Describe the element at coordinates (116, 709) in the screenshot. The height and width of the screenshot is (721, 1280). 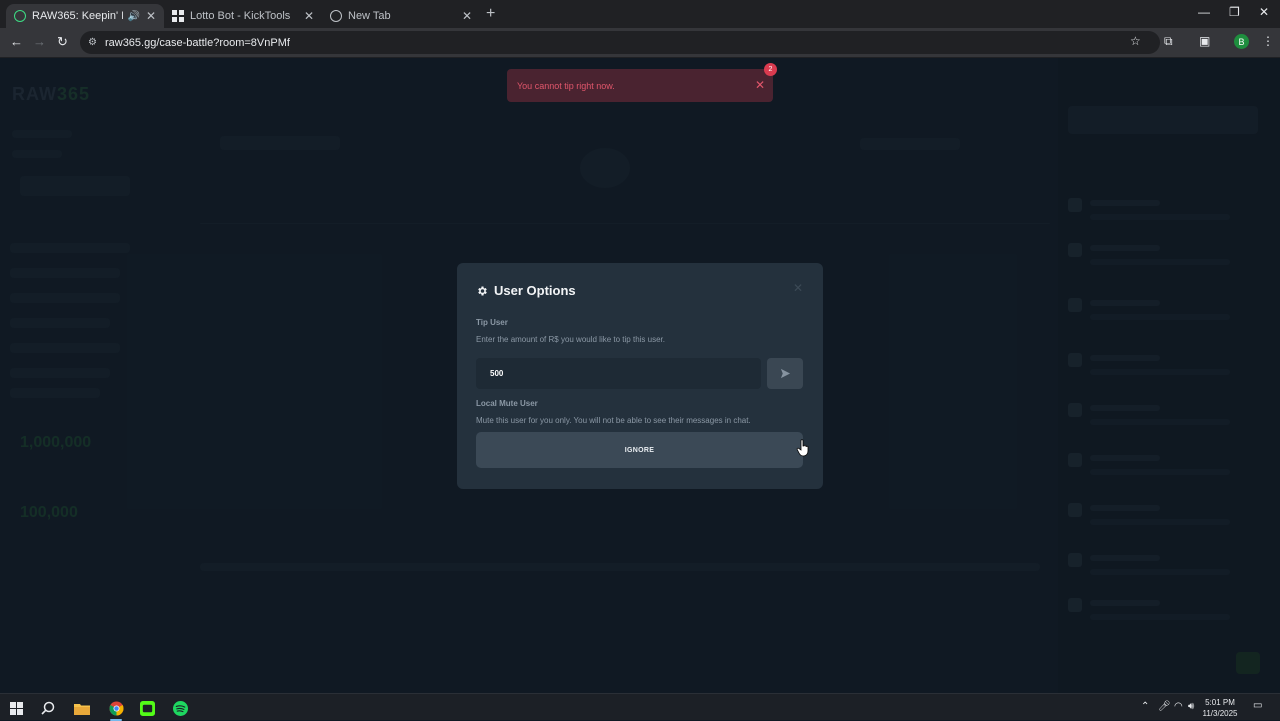
I see `chrome-taskbar-icon` at that location.